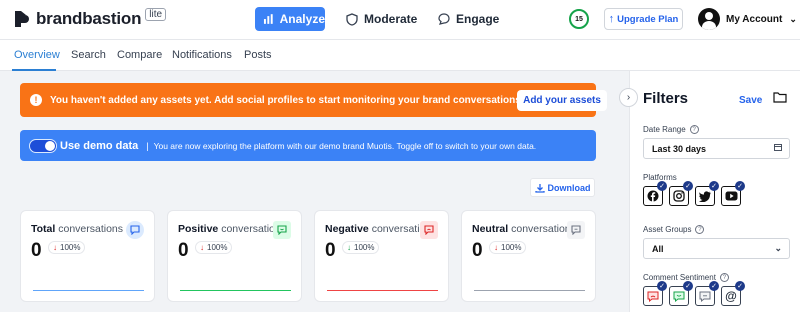 The image size is (800, 312). What do you see at coordinates (36, 100) in the screenshot?
I see `alert-info-icon: !` at bounding box center [36, 100].